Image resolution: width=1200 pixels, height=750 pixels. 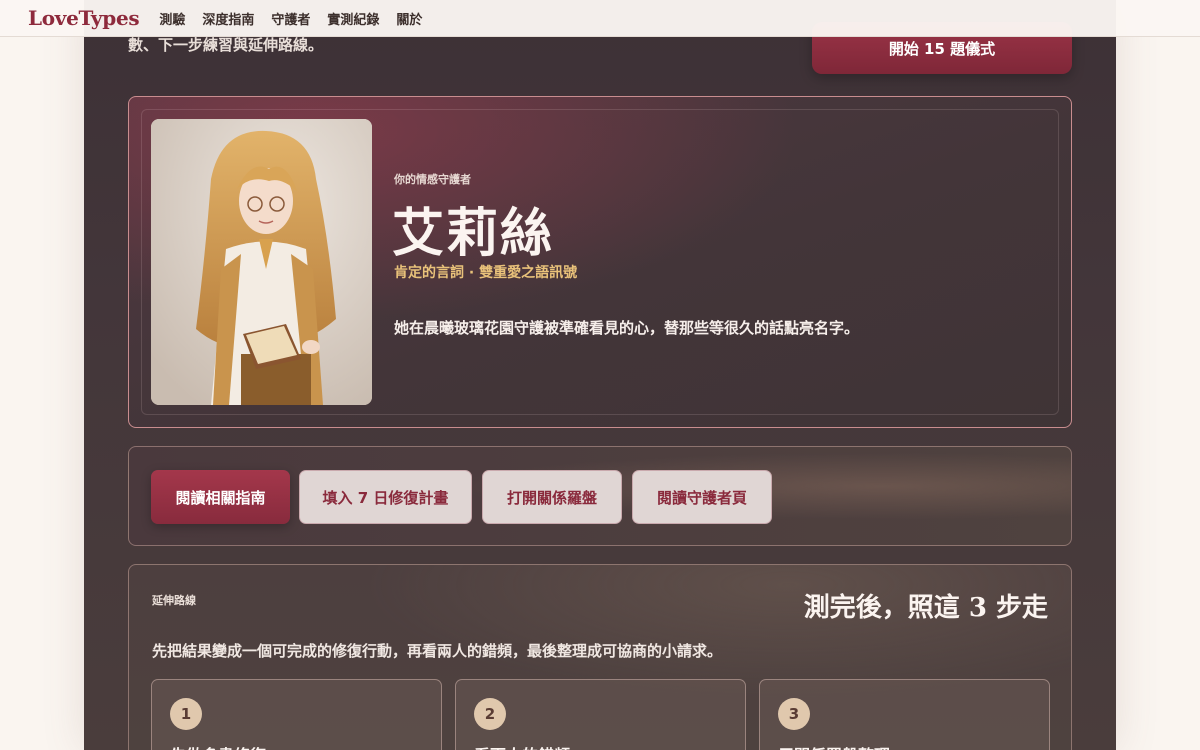 I want to click on step-number: 3, so click(x=794, y=714).